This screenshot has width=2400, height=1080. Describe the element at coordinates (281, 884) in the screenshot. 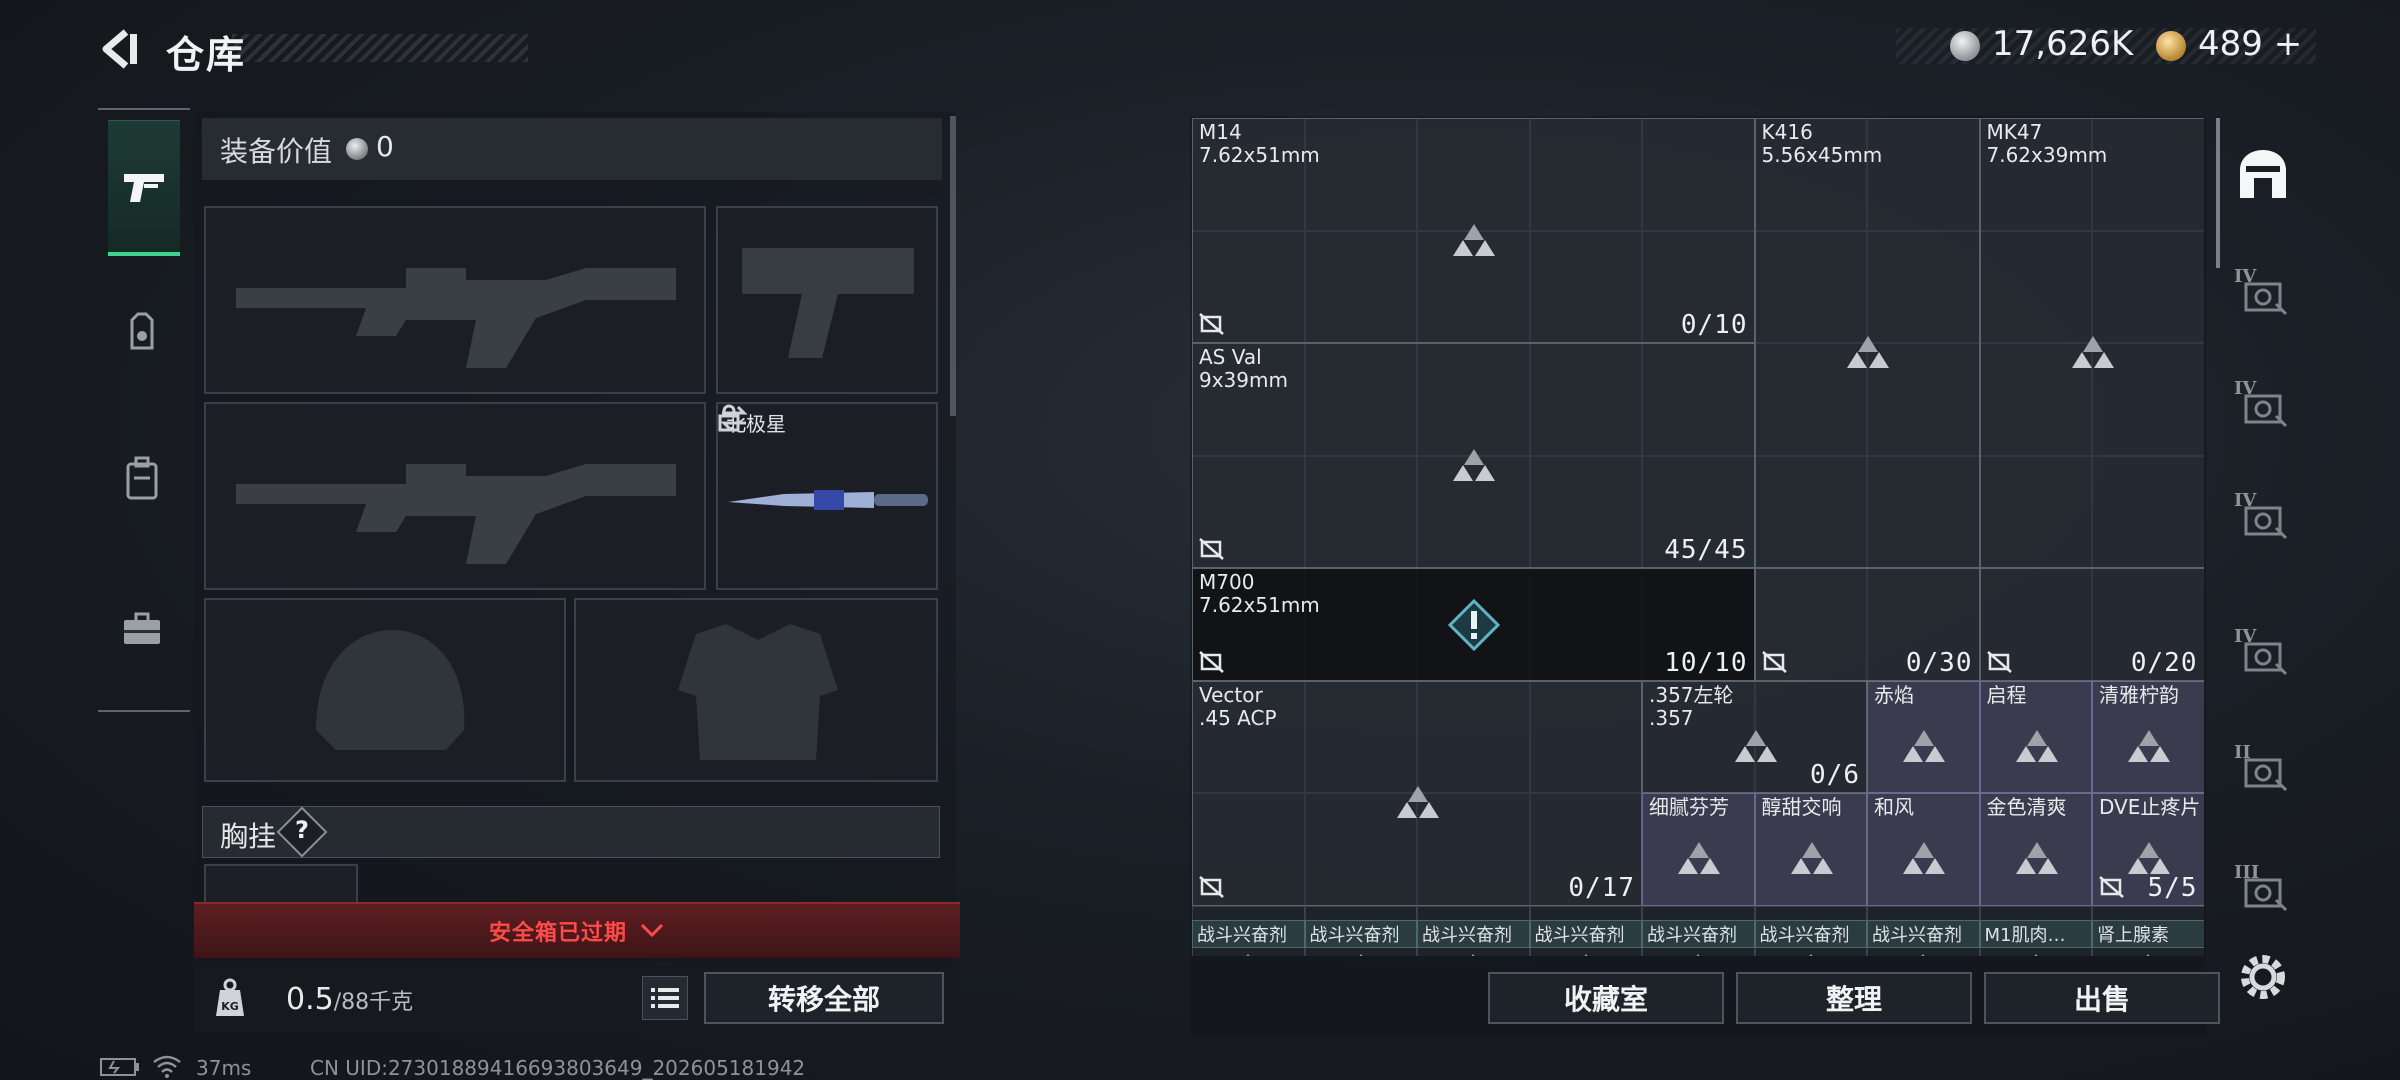

I see `chest-rig-slot` at that location.